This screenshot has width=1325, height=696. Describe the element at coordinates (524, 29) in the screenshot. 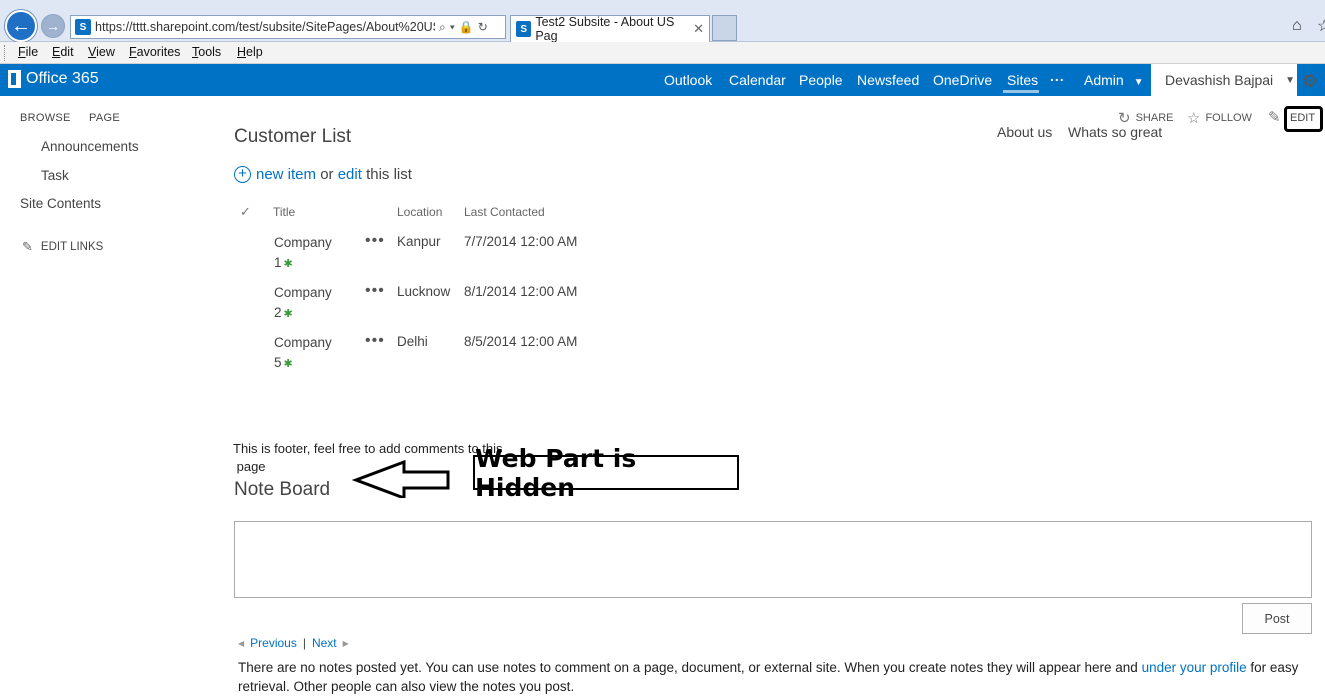

I see `tab-favicon-icon: S` at that location.